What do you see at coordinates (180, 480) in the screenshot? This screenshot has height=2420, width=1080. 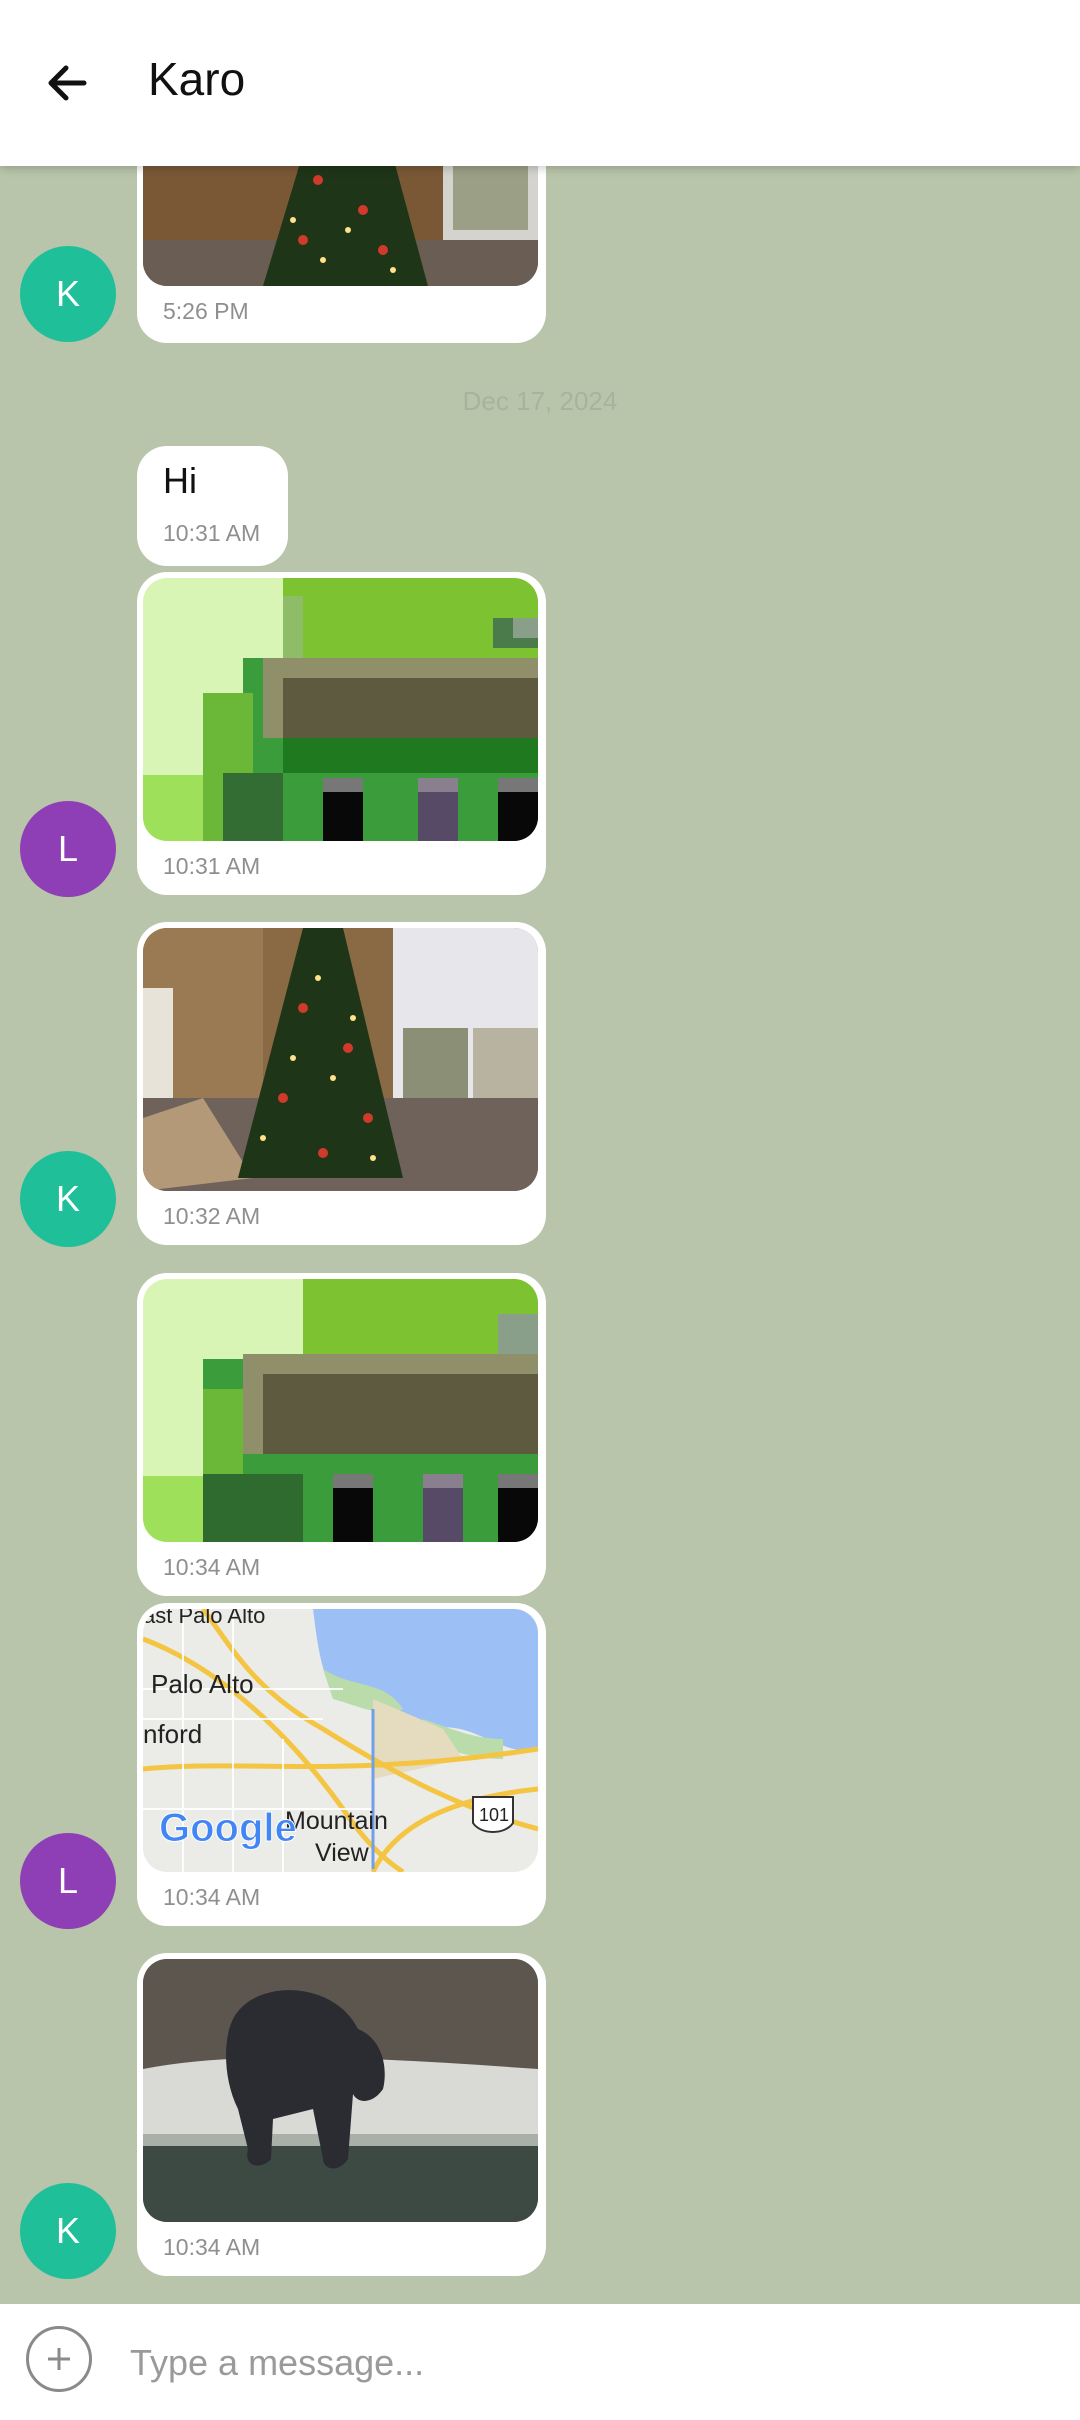 I see `message-text: Hi` at bounding box center [180, 480].